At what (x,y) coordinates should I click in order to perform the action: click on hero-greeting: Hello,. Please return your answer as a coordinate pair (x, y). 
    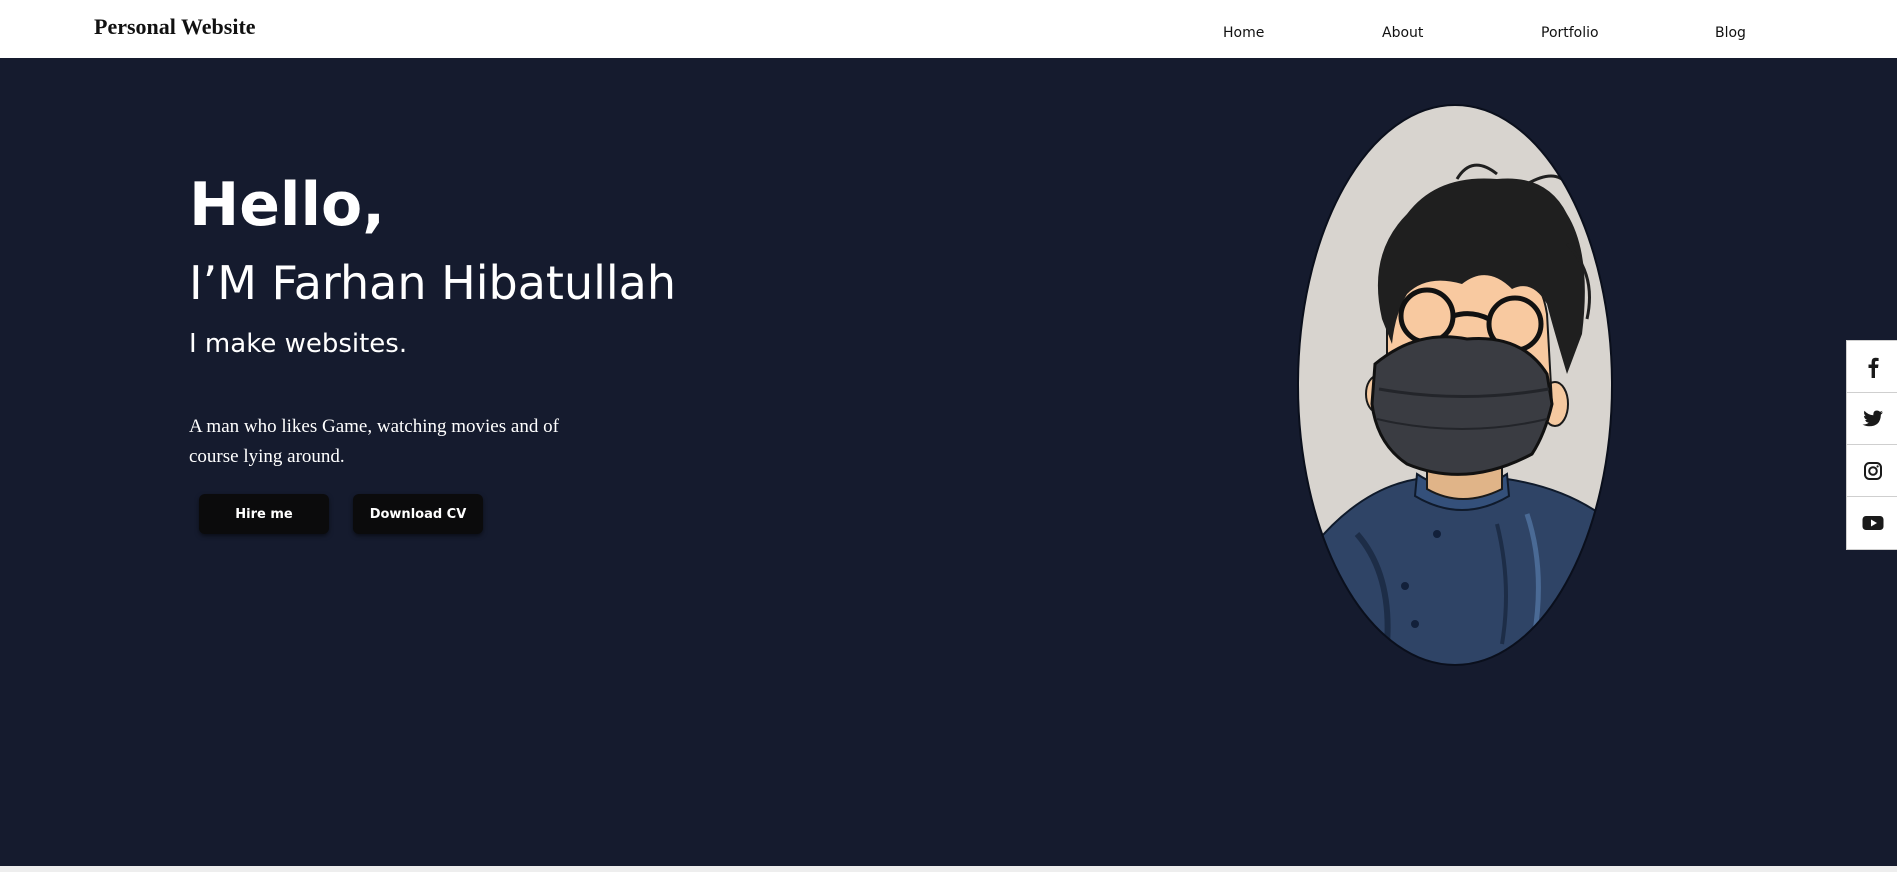
    Looking at the image, I should click on (287, 205).